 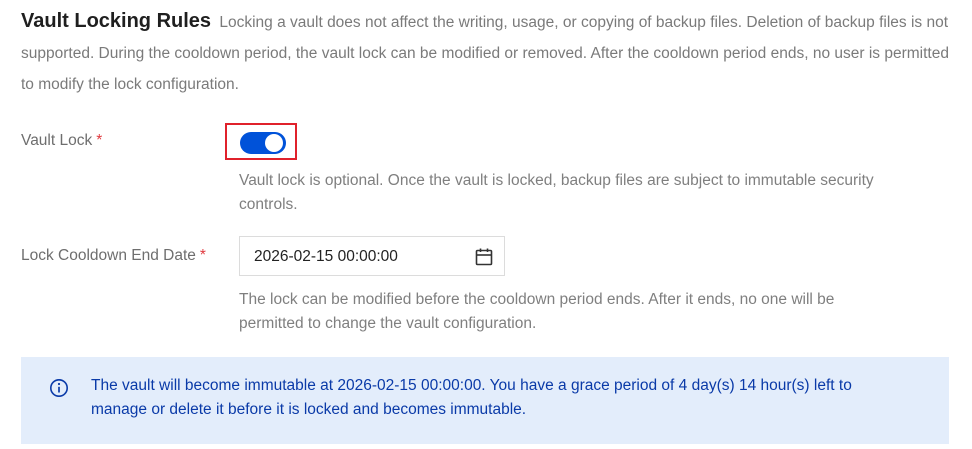 I want to click on toggle-knob, so click(x=274, y=143).